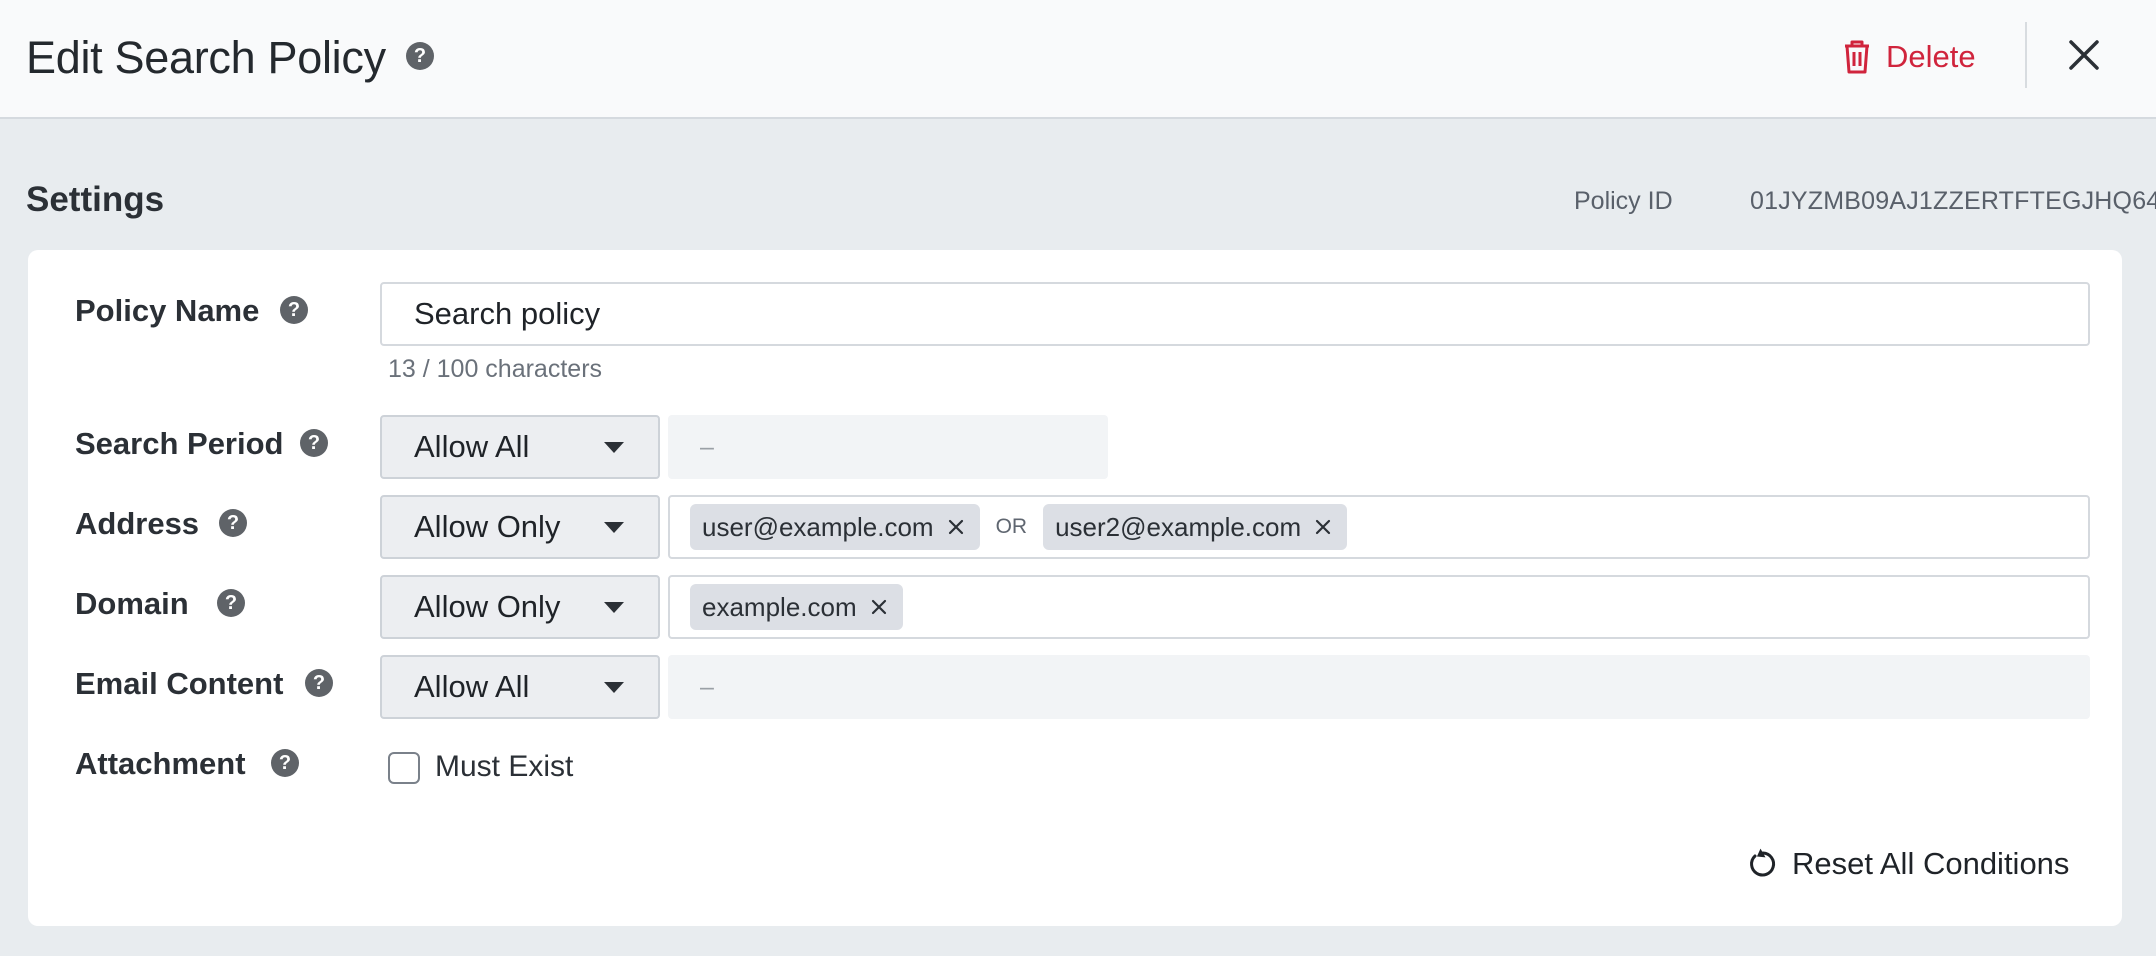 Image resolution: width=2156 pixels, height=956 pixels. Describe the element at coordinates (179, 443) in the screenshot. I see `search-period-label: Search Period` at that location.